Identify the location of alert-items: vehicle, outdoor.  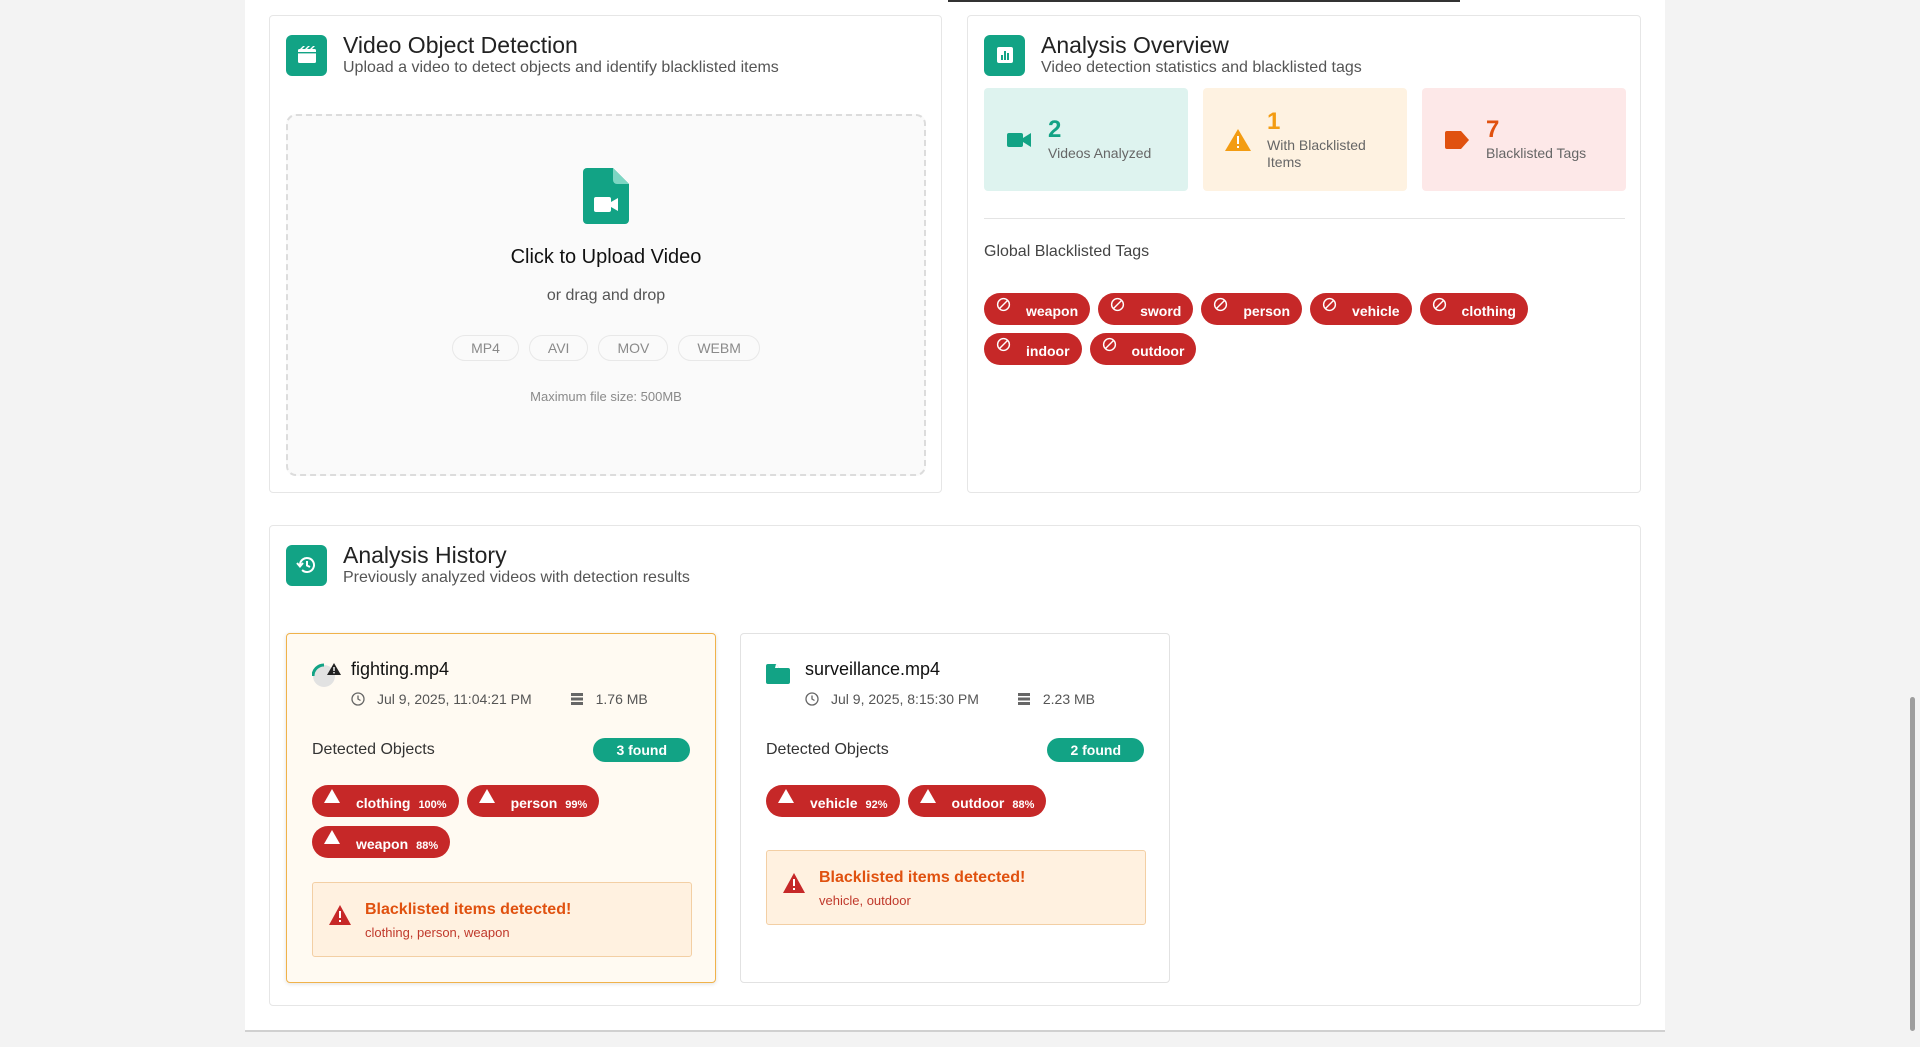
(865, 900).